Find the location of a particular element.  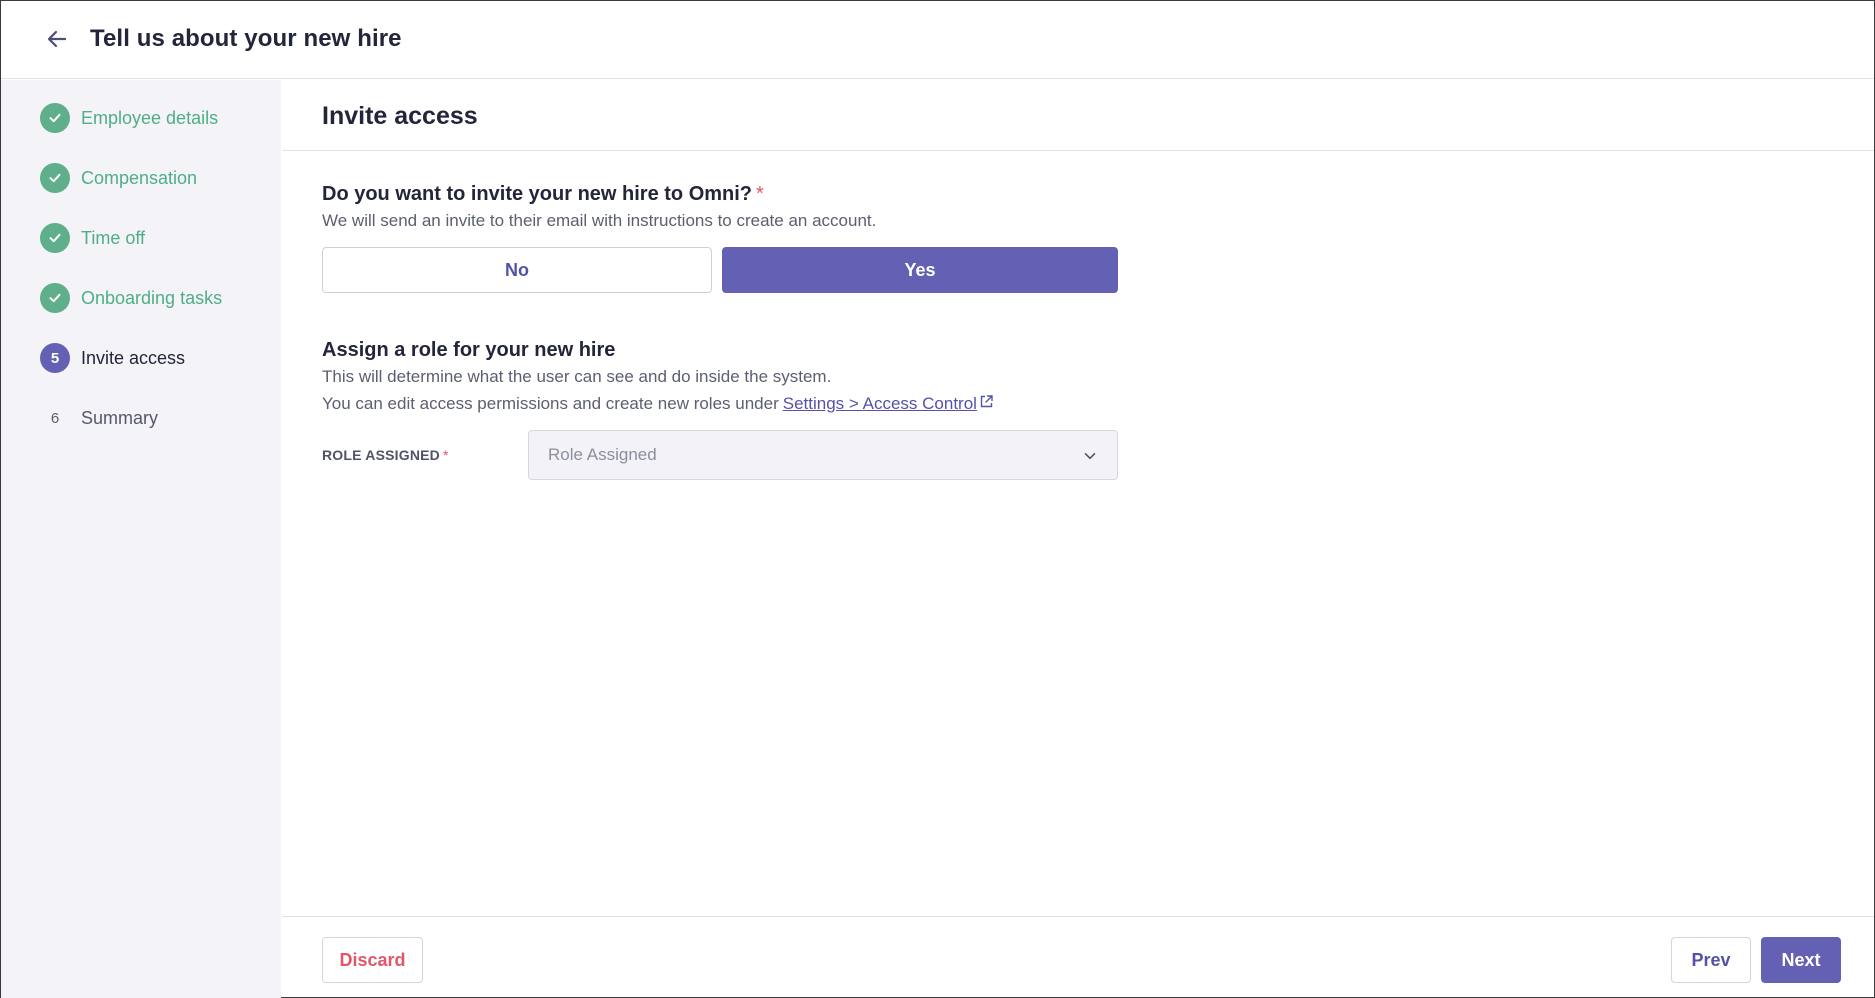

role-select-placeholder: Role Assigned is located at coordinates (602, 454).